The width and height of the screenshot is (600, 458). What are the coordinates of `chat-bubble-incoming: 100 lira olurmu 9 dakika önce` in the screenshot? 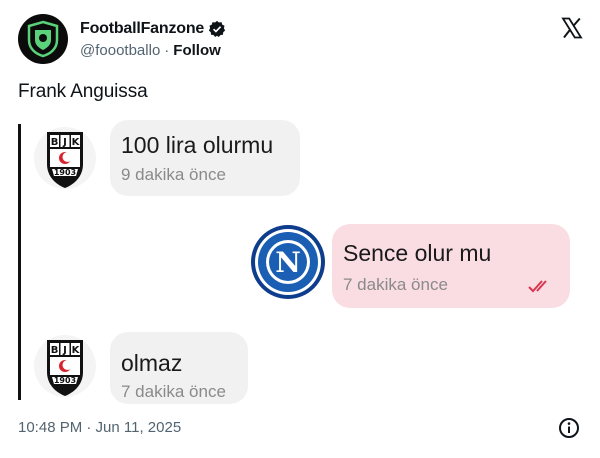 It's located at (205, 158).